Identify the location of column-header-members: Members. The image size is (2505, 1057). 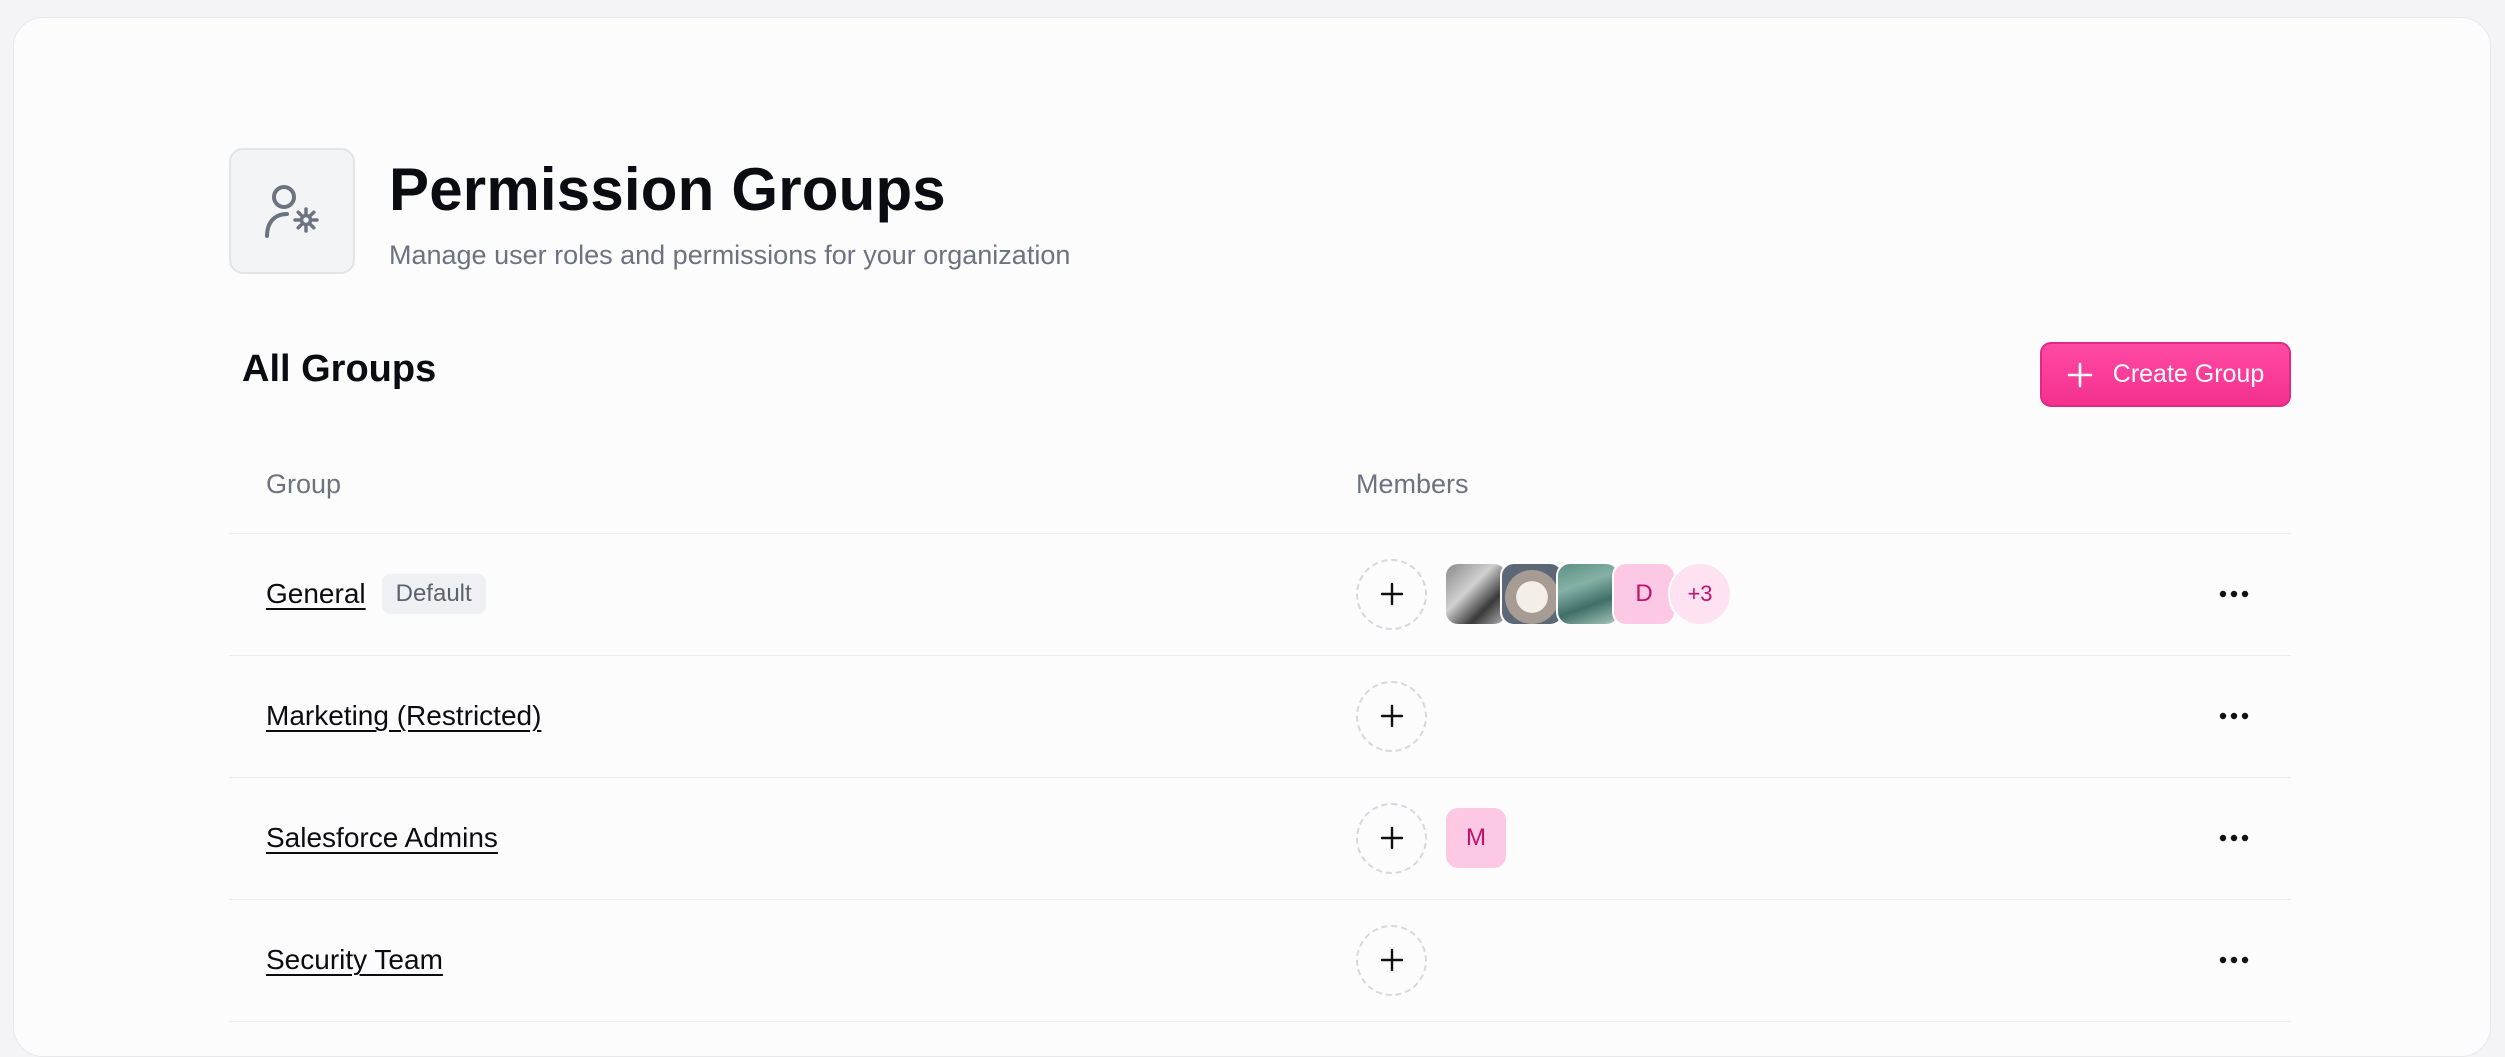
(1412, 484).